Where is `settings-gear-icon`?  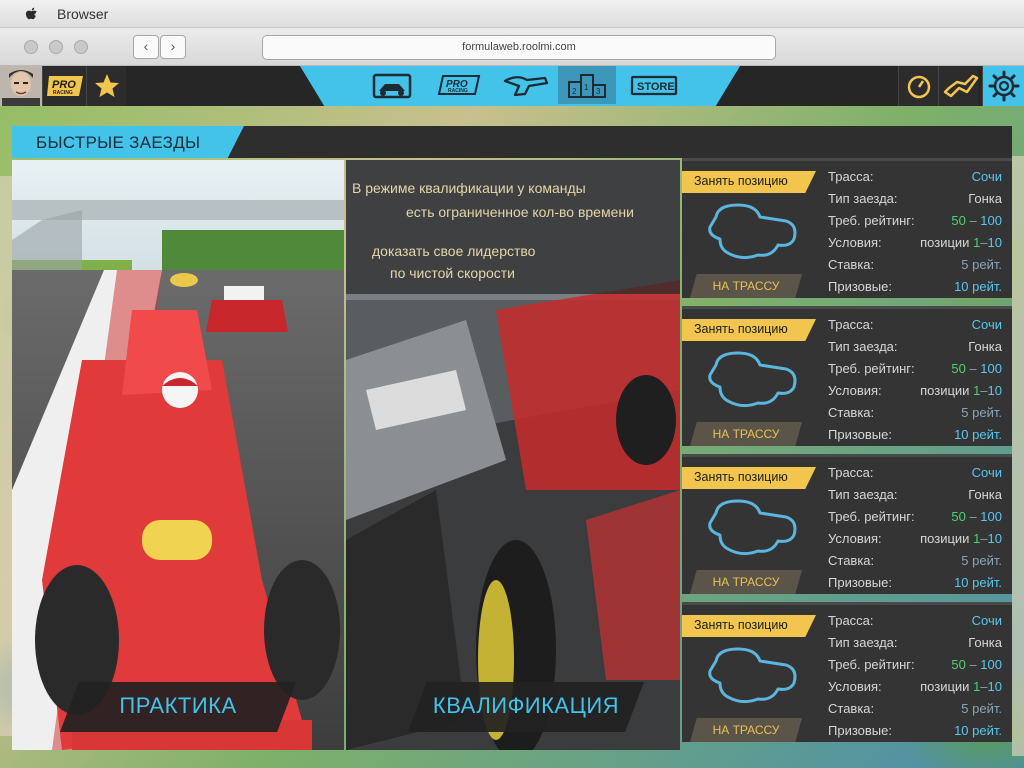
settings-gear-icon is located at coordinates (1004, 86).